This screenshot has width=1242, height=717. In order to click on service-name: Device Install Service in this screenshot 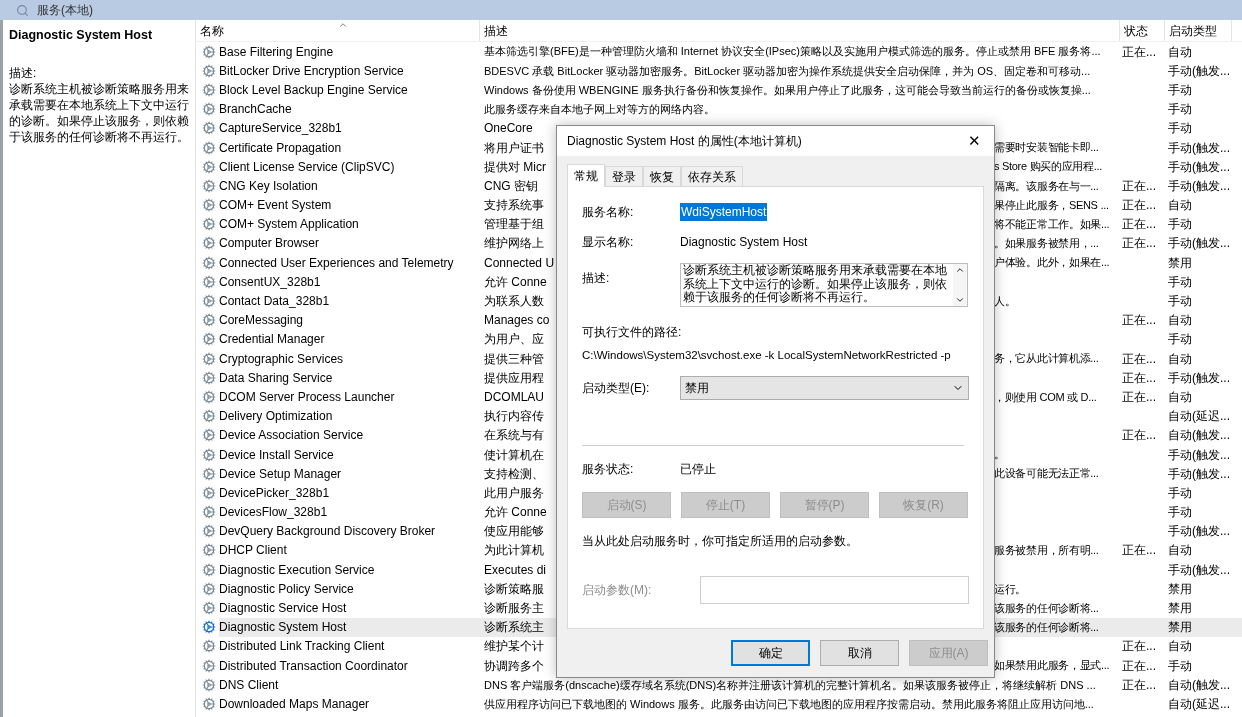, I will do `click(349, 454)`.